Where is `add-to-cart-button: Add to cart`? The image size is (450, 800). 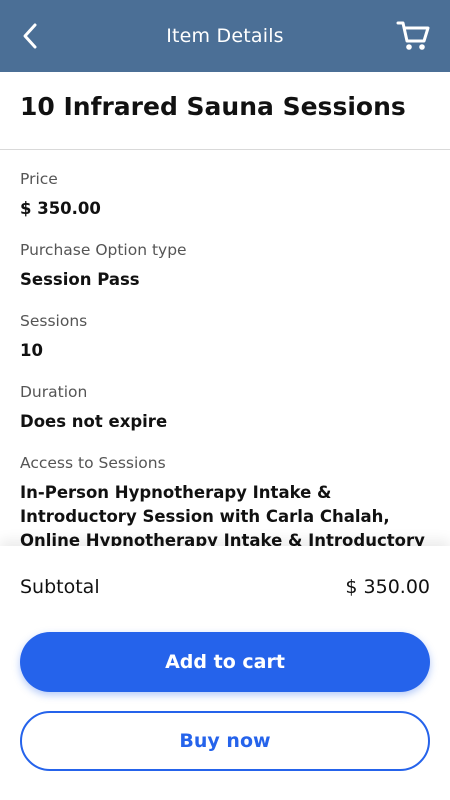
add-to-cart-button: Add to cart is located at coordinates (225, 662).